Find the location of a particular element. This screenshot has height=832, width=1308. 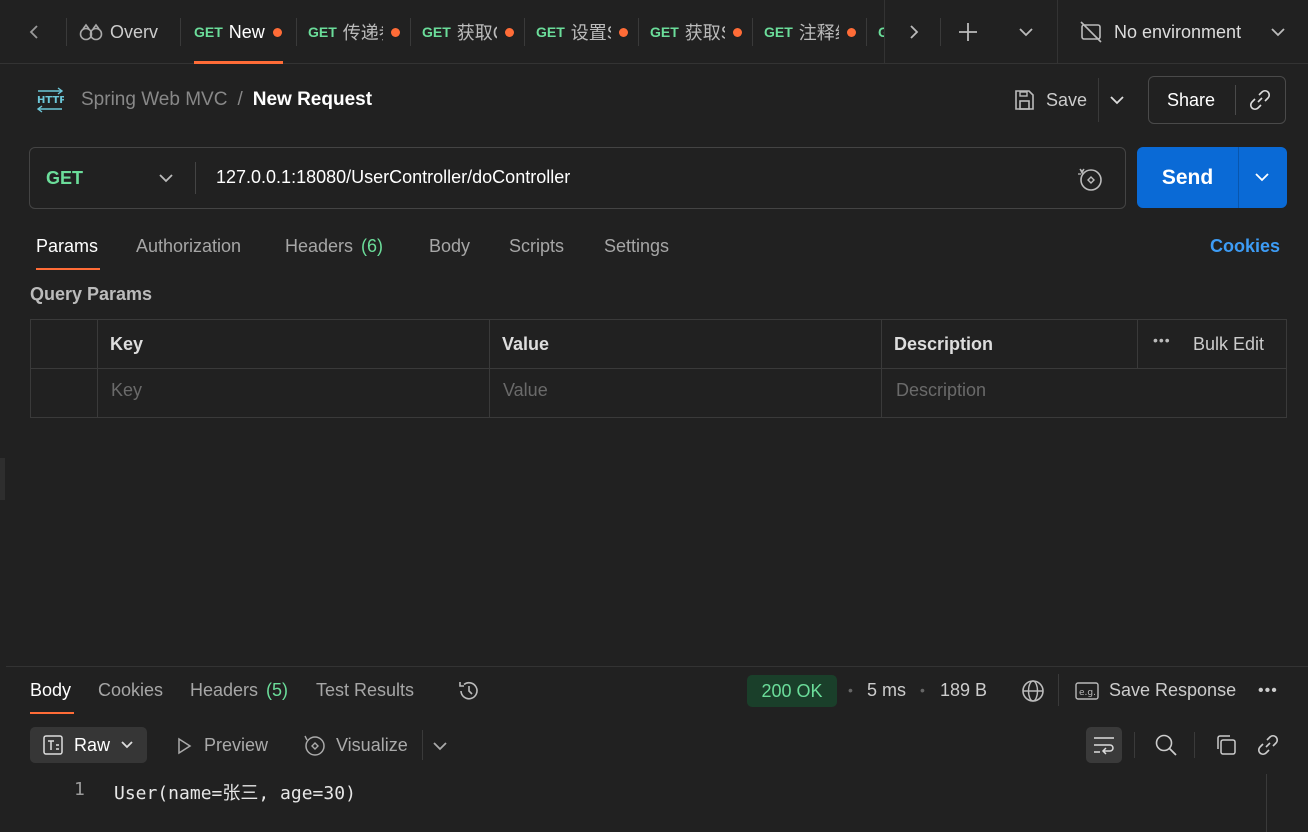

save-icon is located at coordinates (1024, 100).